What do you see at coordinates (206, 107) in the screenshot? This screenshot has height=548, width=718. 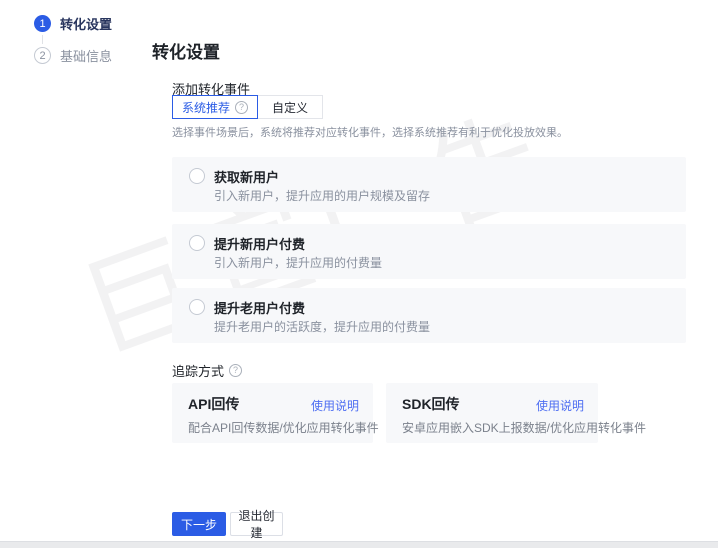 I see `tab-label: 系统推荐` at bounding box center [206, 107].